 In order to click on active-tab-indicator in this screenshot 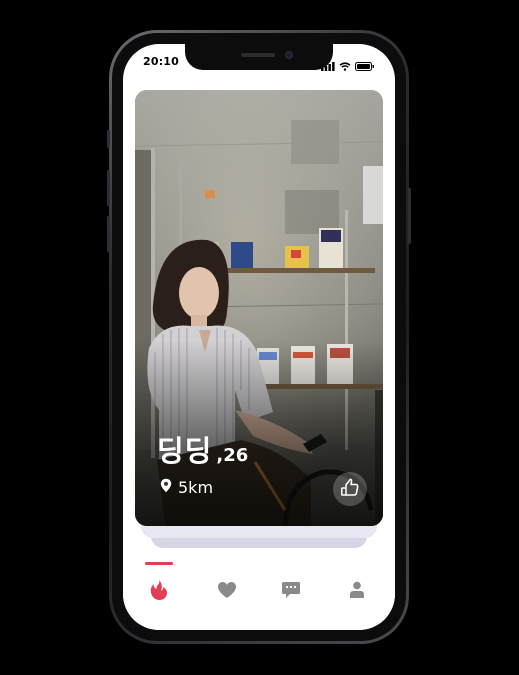, I will do `click(159, 563)`.